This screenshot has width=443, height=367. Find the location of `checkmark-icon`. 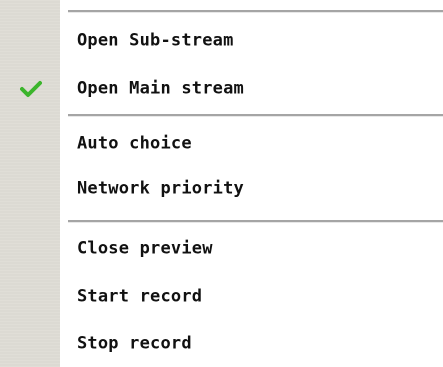

checkmark-icon is located at coordinates (31, 89).